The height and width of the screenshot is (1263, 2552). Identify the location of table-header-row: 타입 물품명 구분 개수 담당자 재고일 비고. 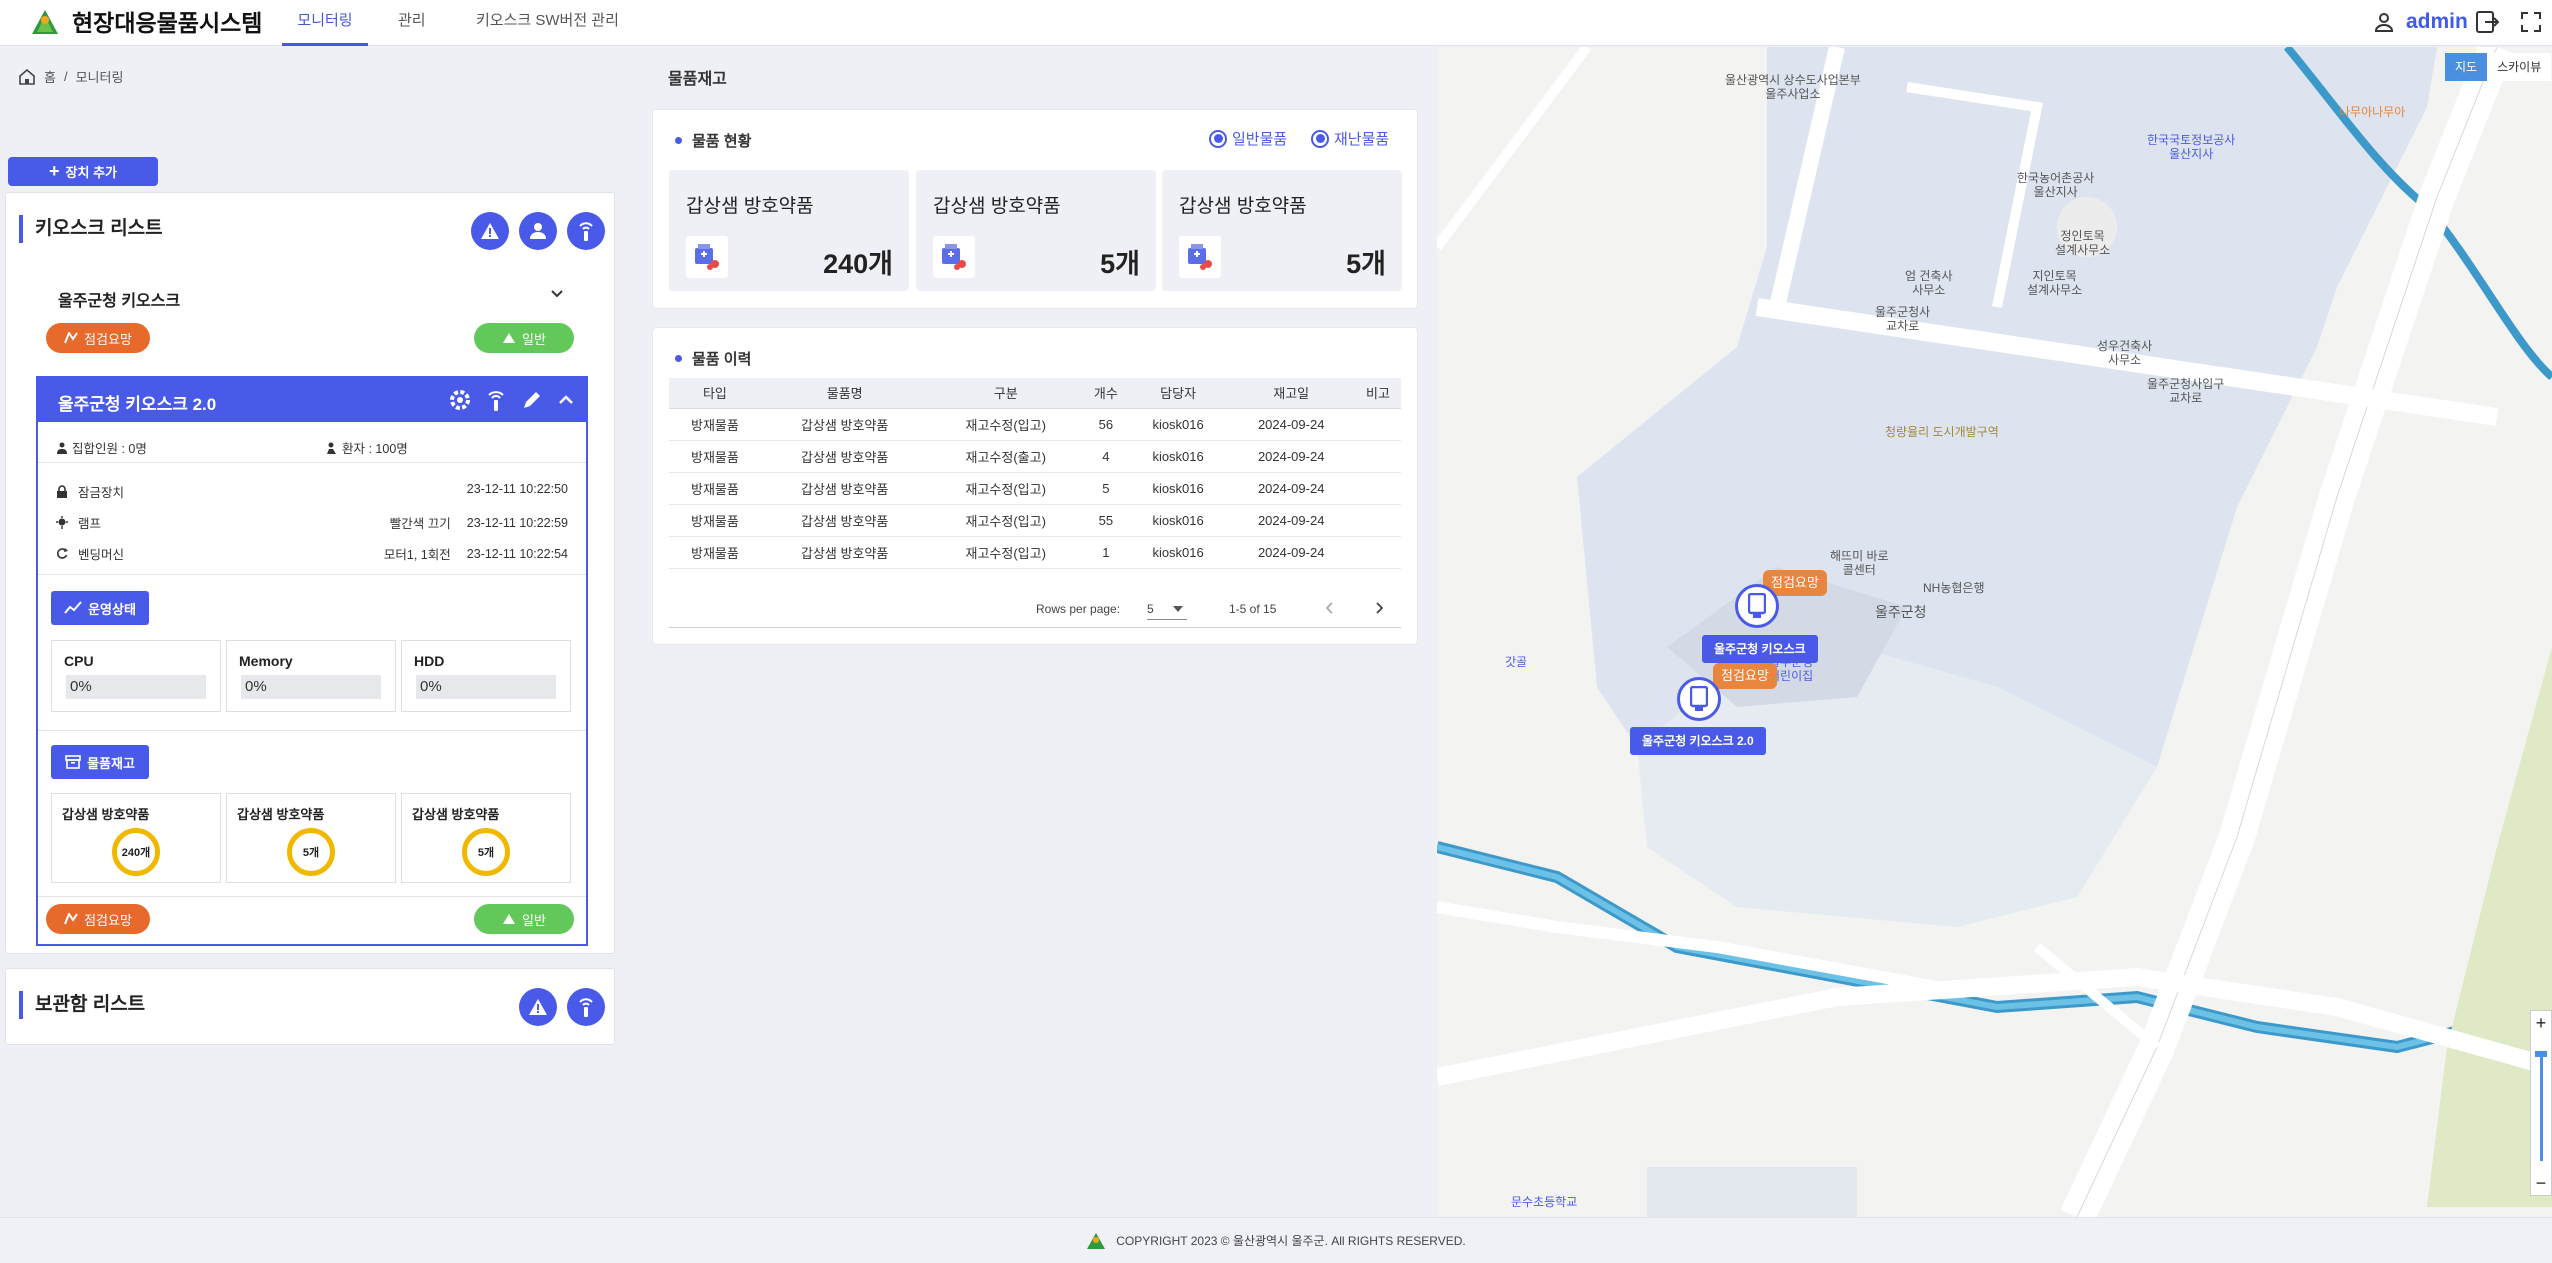
(1035, 393).